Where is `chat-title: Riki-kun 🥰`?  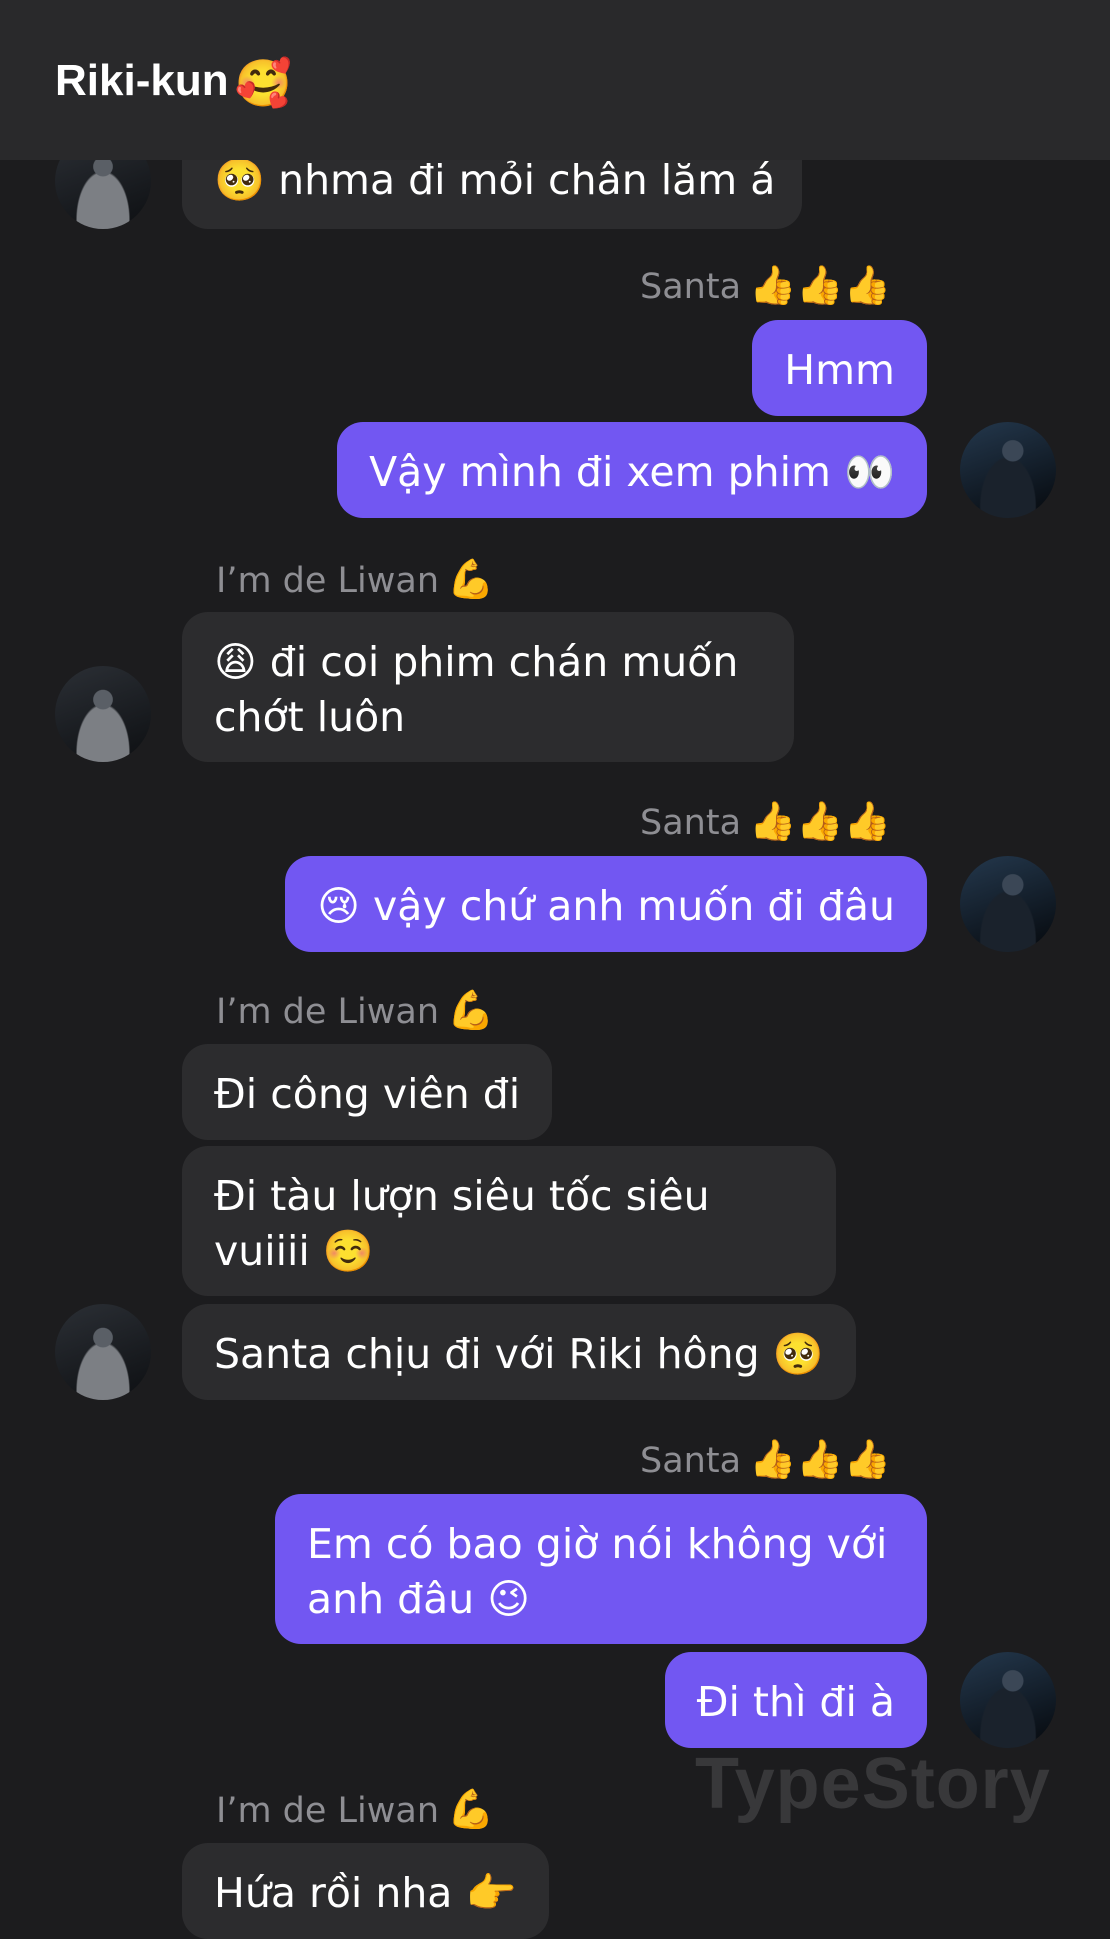 chat-title: Riki-kun 🥰 is located at coordinates (173, 82).